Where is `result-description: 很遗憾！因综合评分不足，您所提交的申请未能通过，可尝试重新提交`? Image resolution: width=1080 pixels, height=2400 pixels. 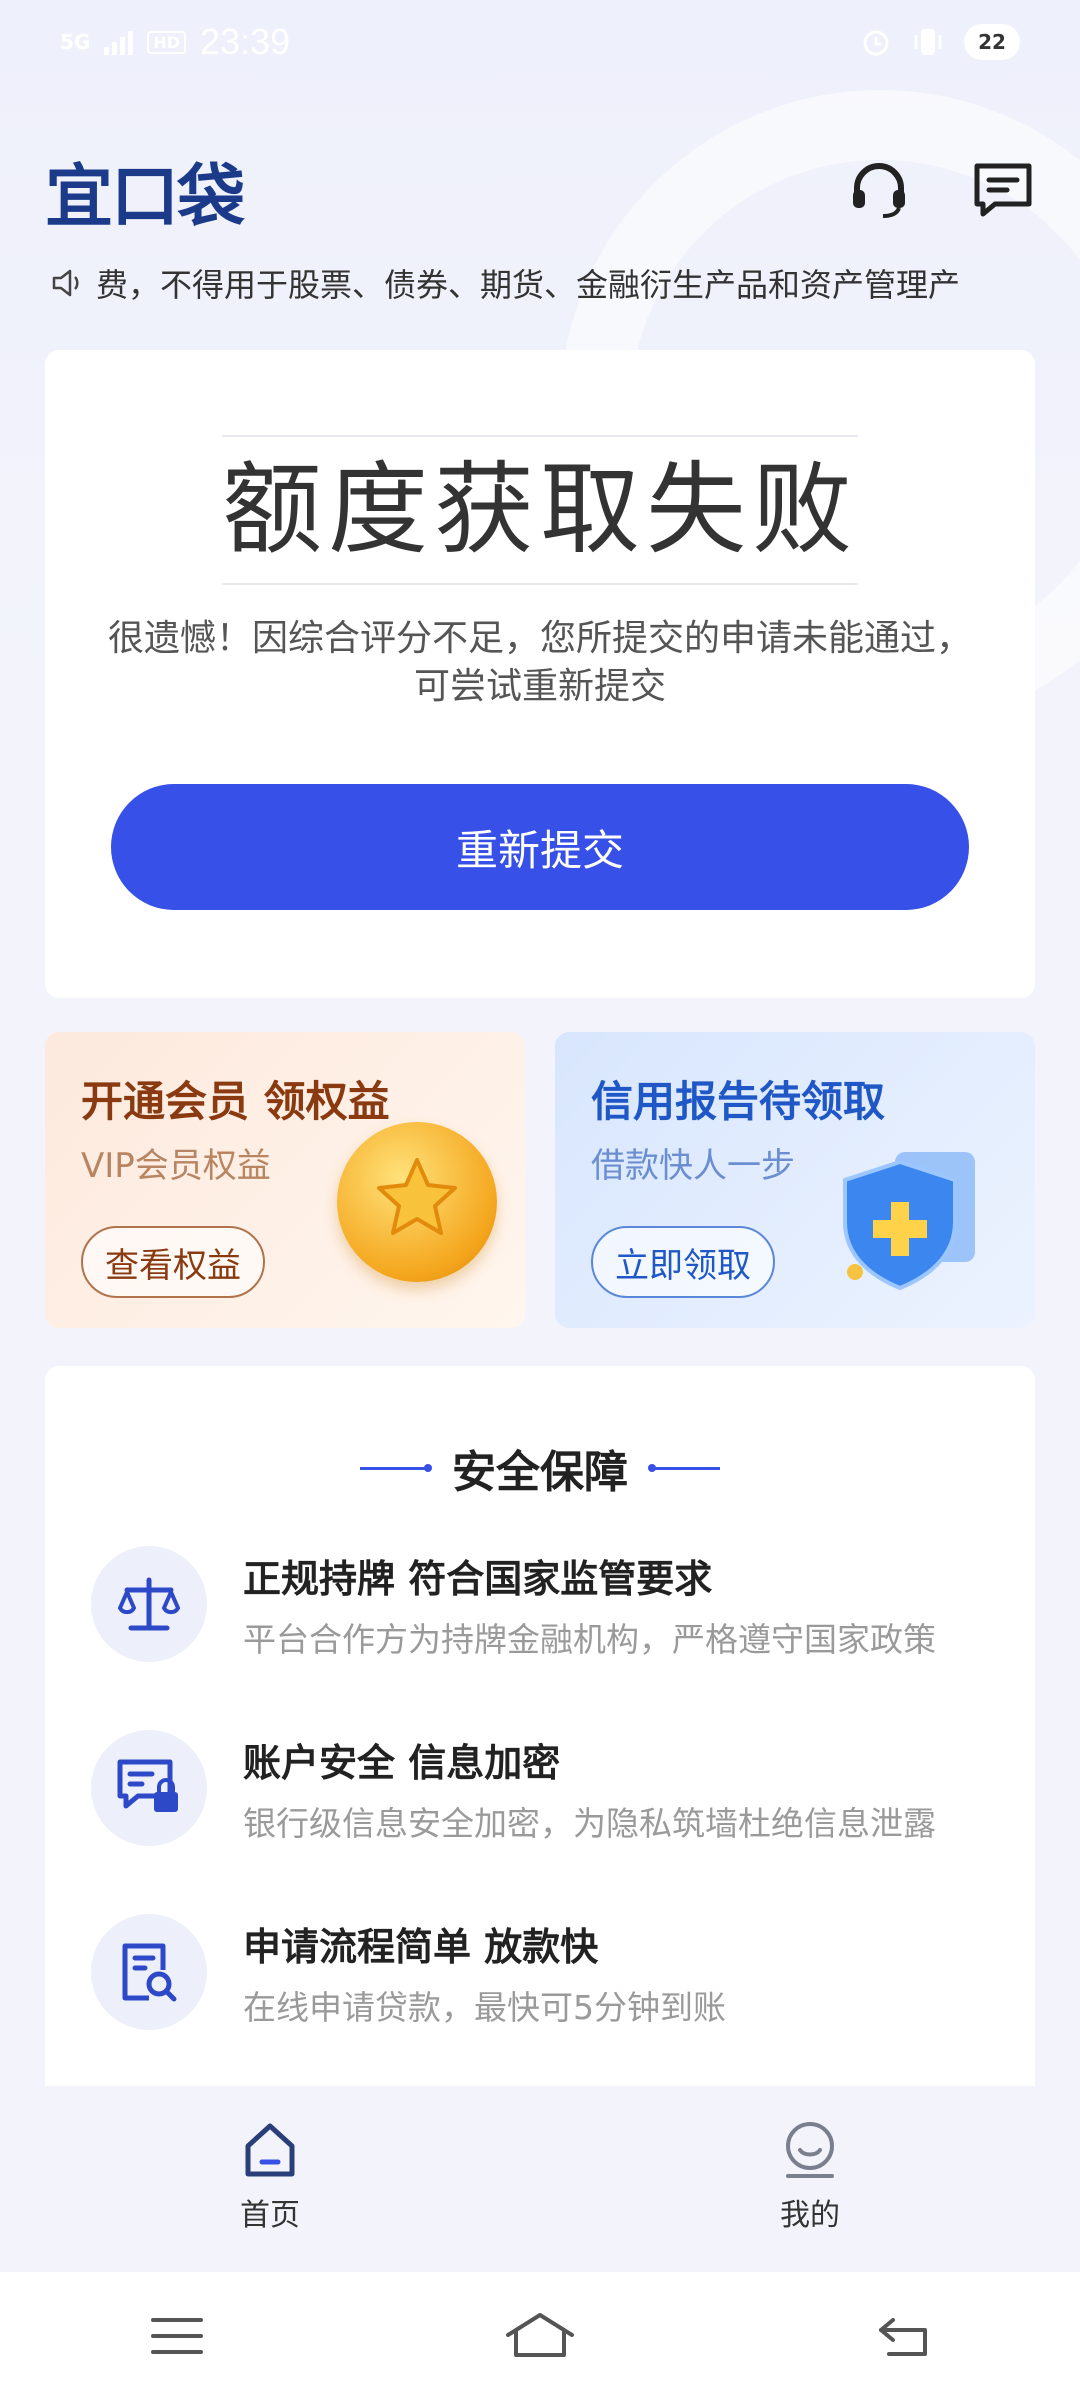 result-description: 很遗憾！因综合评分不足，您所提交的申请未能通过，可尝试重新提交 is located at coordinates (539, 662).